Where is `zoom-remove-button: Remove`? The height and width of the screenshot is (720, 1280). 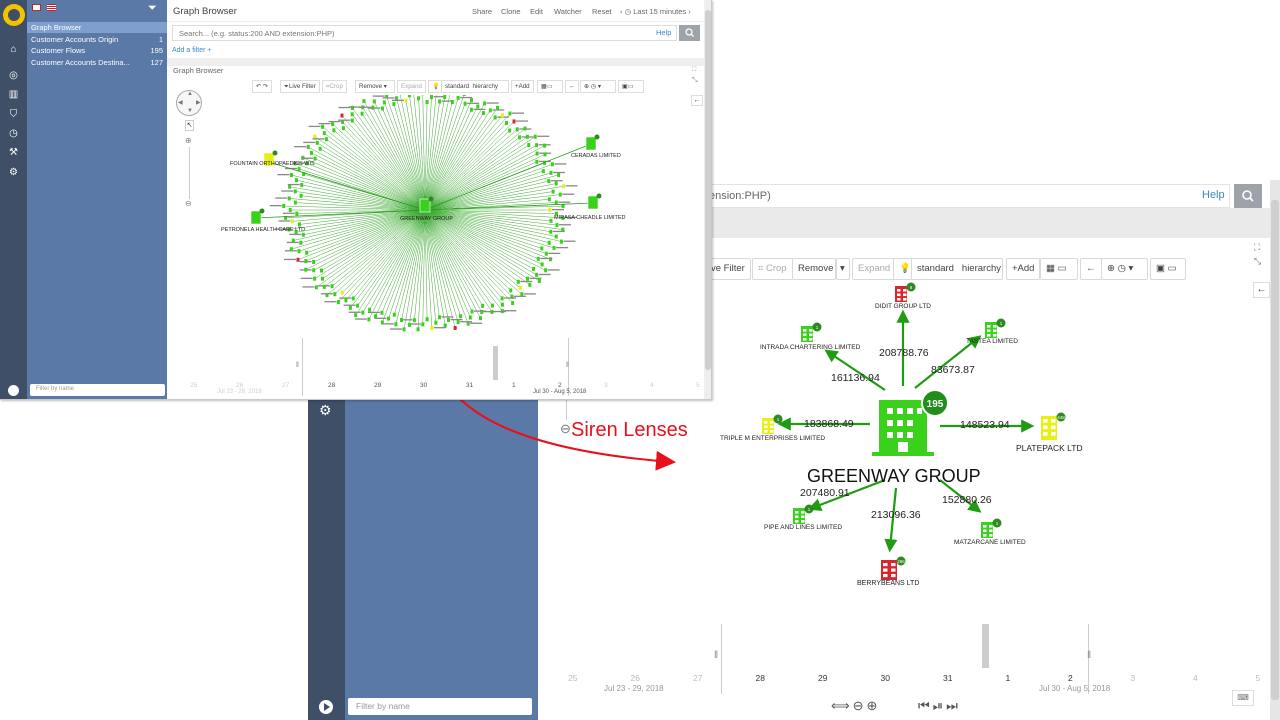
zoom-remove-button: Remove is located at coordinates (814, 269).